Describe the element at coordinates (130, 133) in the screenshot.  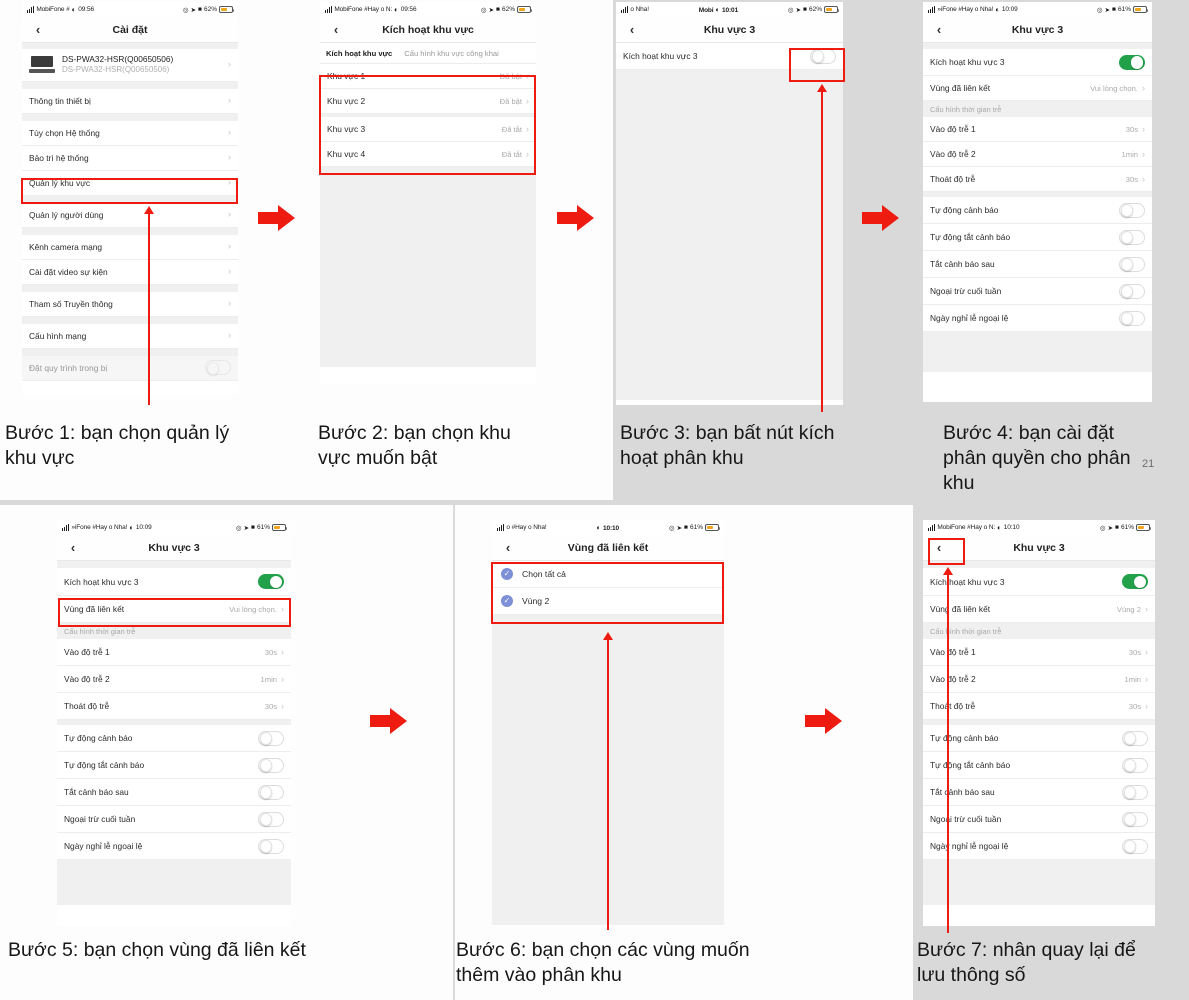
I see `list-item-system-options: Tùy chọn Hệ thống ›` at that location.